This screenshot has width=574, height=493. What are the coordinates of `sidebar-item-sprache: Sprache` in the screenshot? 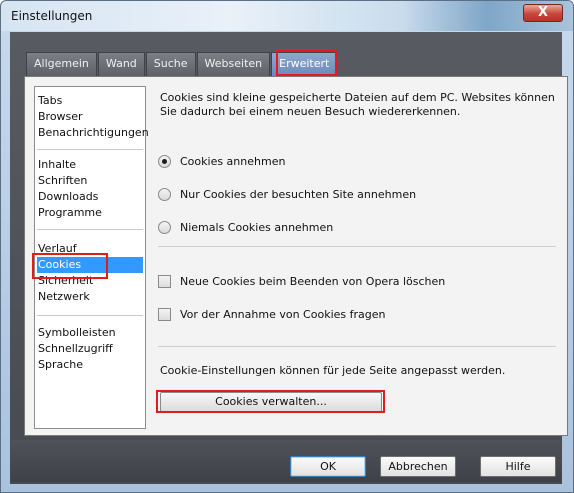 It's located at (90, 365).